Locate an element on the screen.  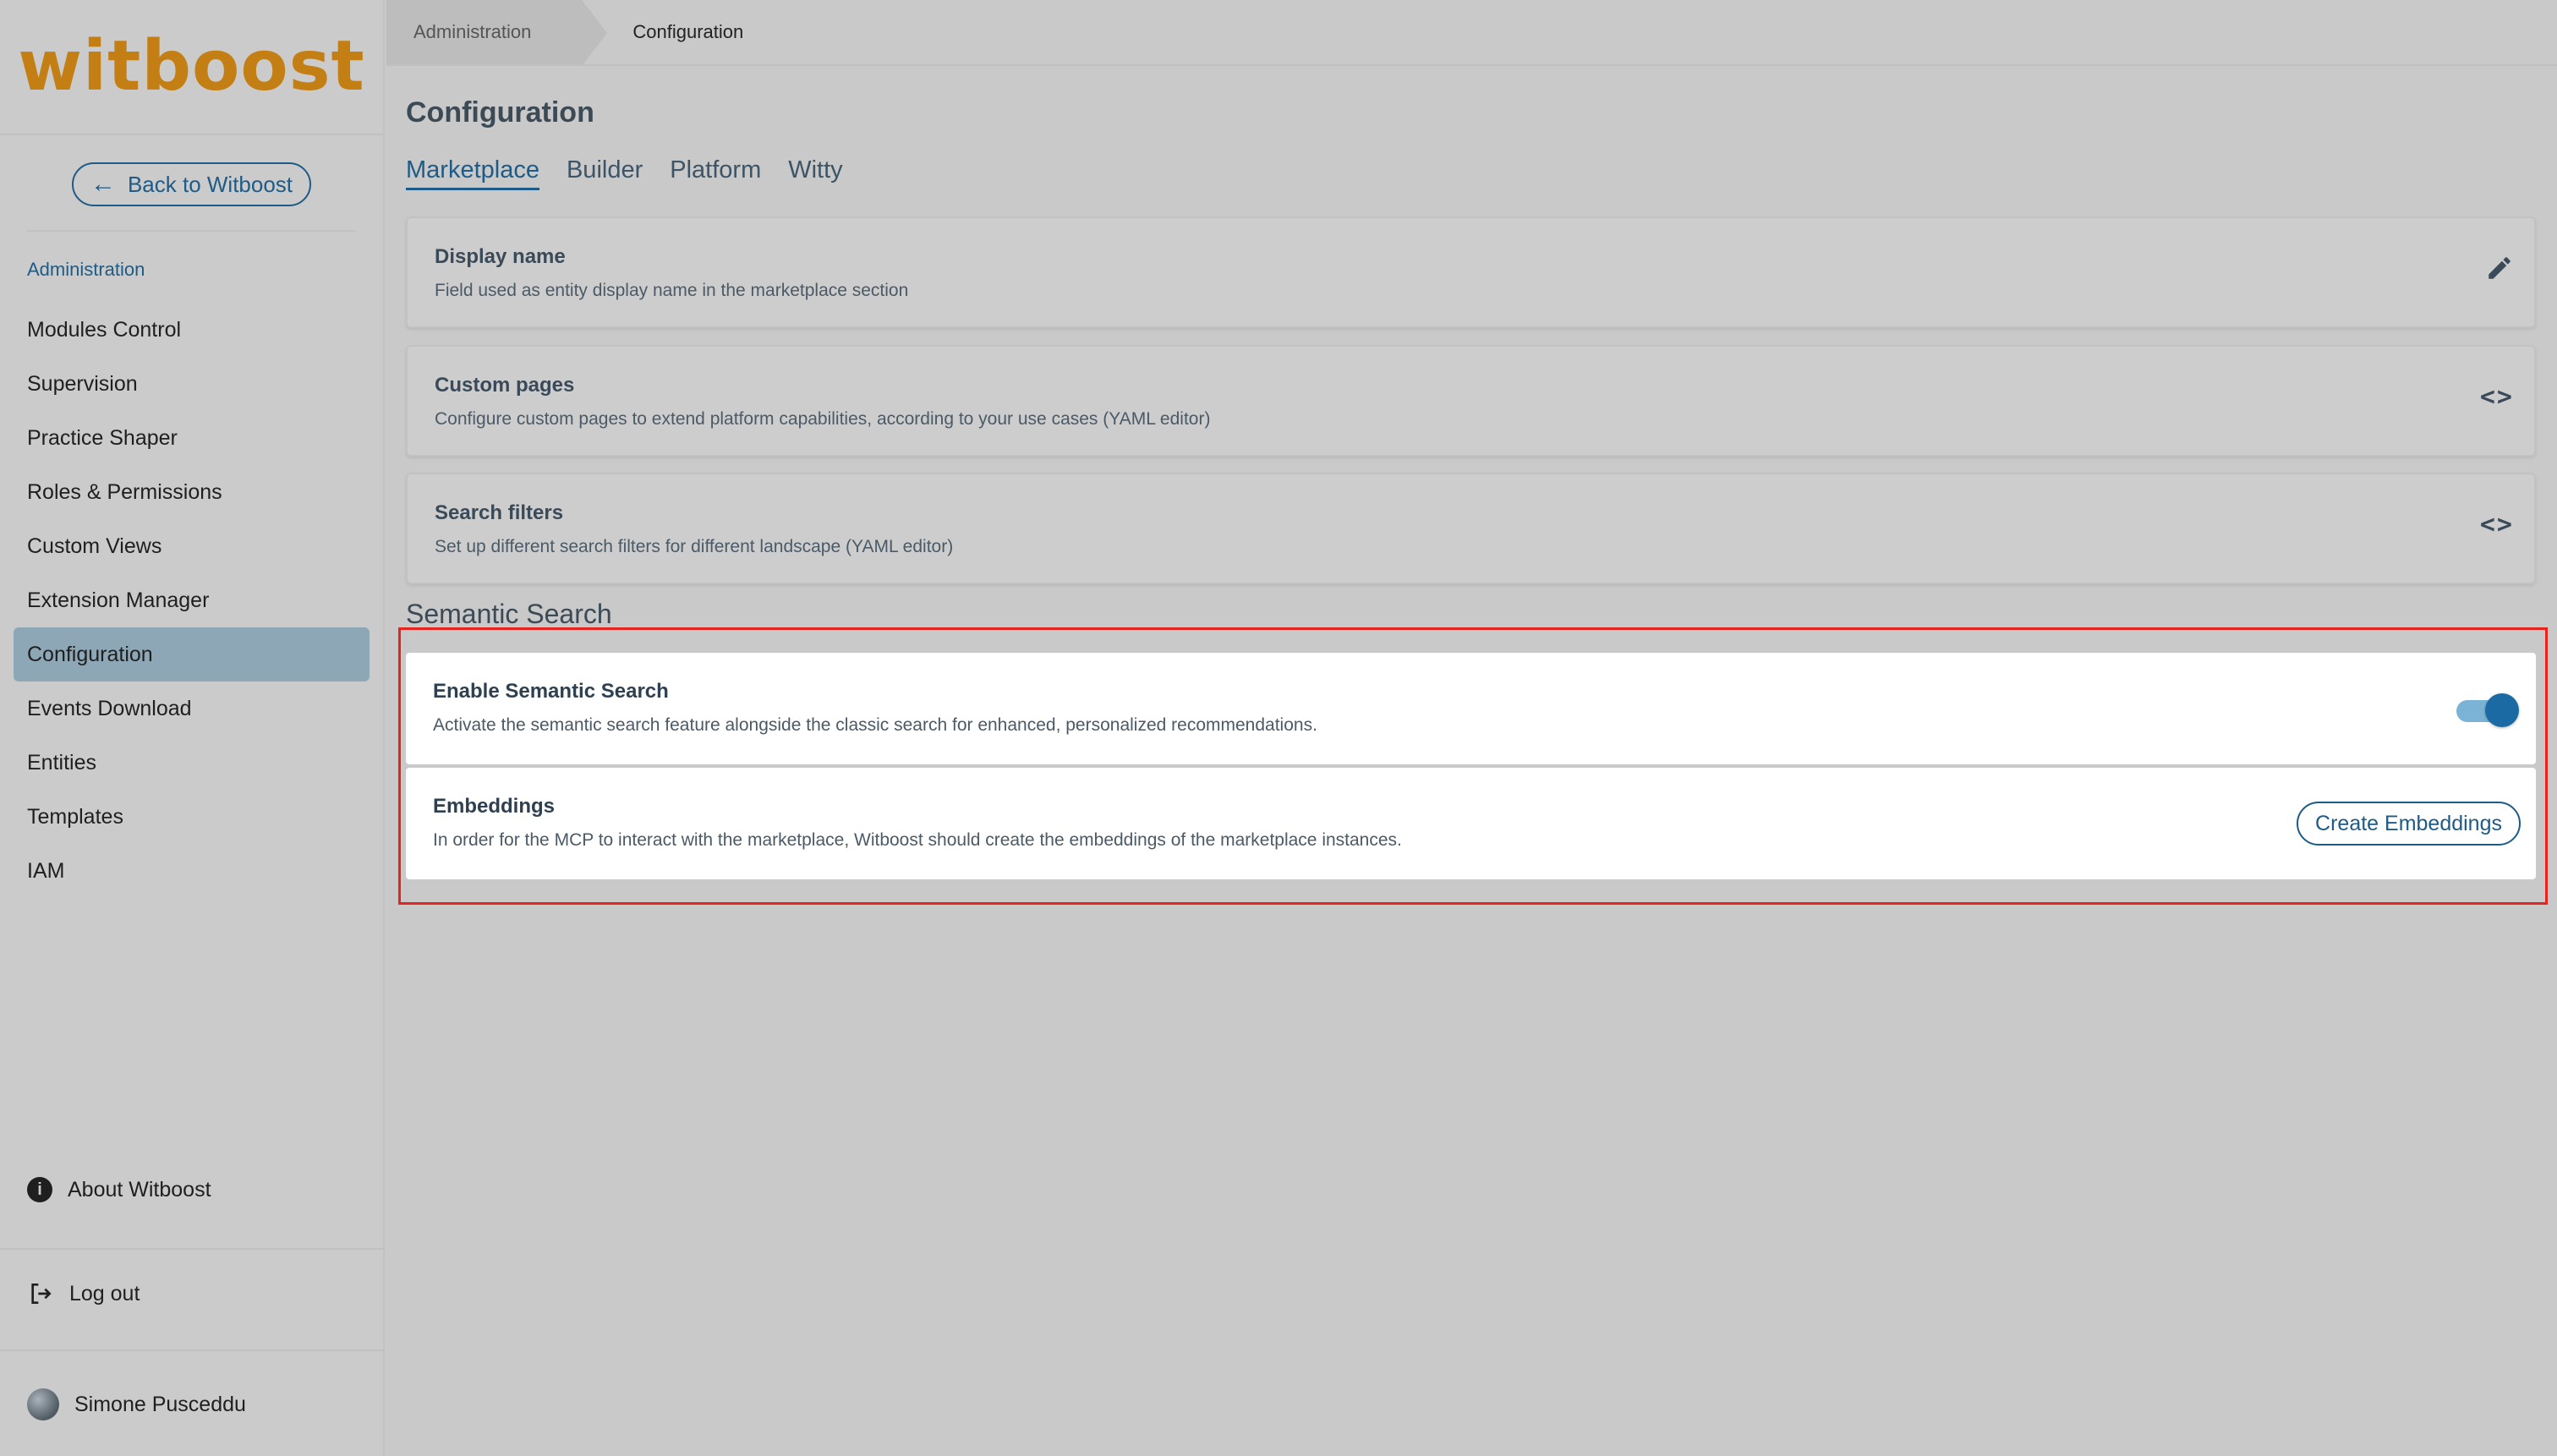
tab-builder: Builder is located at coordinates (605, 173).